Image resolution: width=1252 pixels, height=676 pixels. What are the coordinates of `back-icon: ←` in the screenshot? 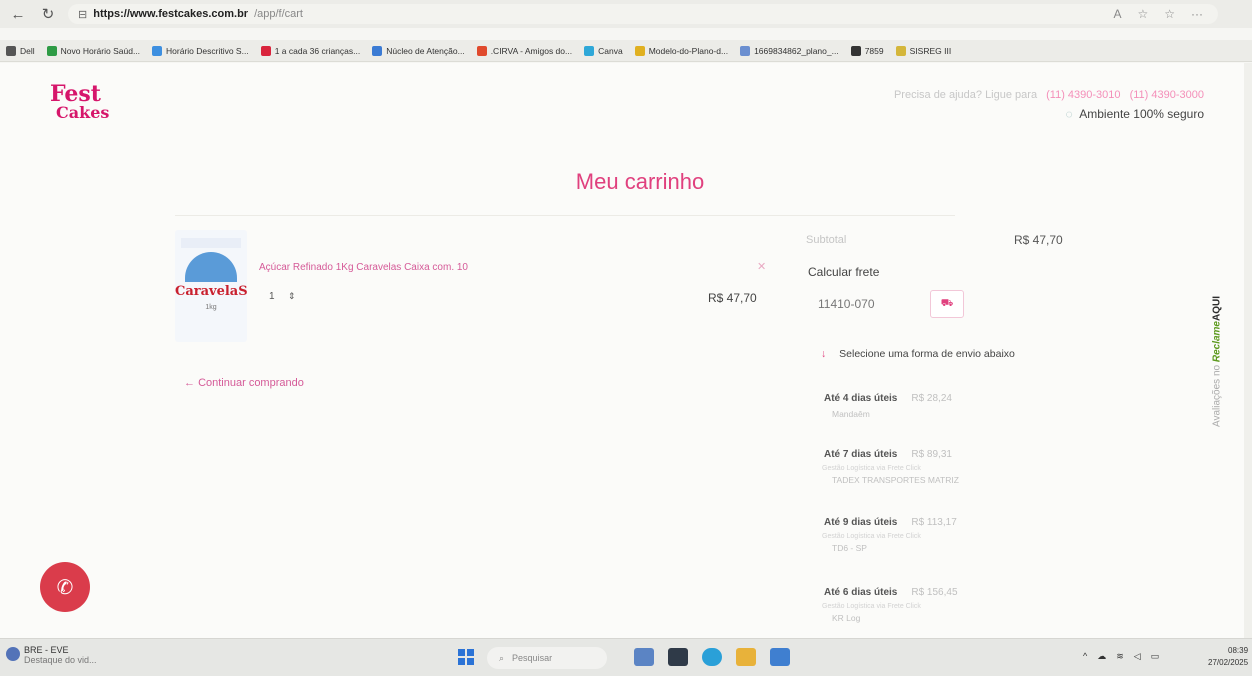 It's located at (18, 14).